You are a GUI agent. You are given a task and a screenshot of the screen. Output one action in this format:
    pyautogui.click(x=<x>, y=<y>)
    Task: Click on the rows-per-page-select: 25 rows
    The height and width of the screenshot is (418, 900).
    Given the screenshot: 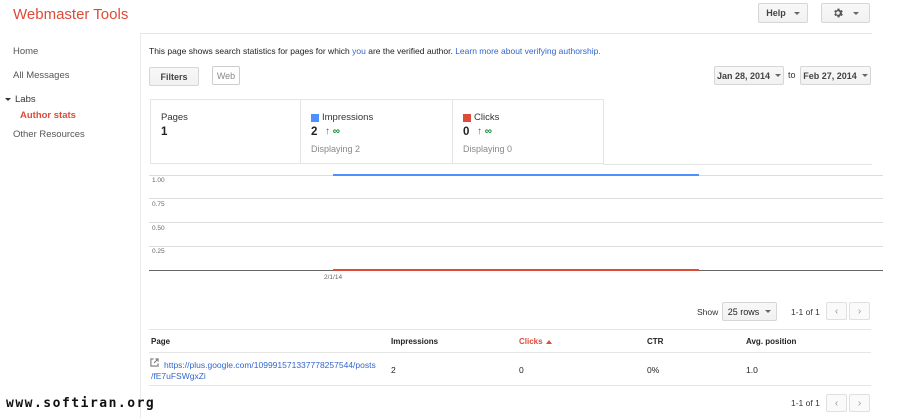 What is the action you would take?
    pyautogui.click(x=749, y=311)
    